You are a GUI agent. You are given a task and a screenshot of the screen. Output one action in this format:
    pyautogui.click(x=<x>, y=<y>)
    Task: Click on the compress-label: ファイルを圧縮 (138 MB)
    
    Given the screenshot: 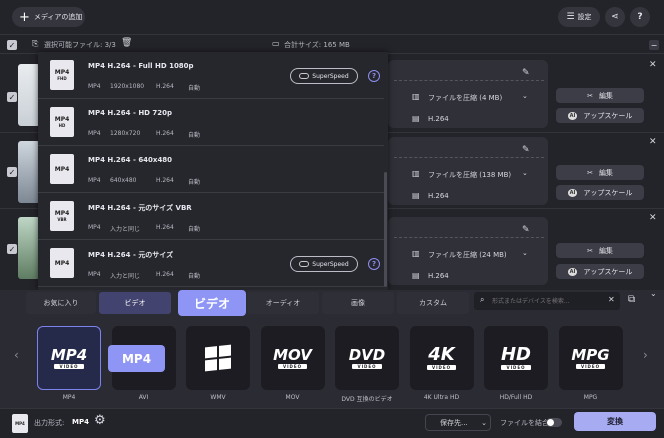 What is the action you would take?
    pyautogui.click(x=469, y=175)
    